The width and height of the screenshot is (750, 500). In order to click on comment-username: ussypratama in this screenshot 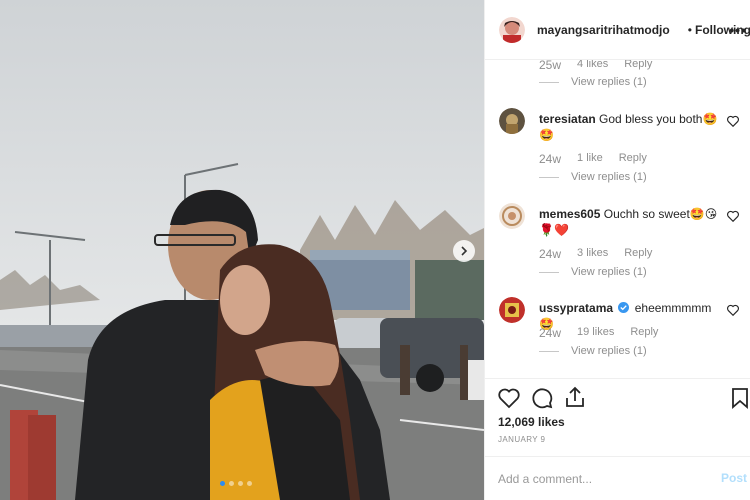, I will do `click(576, 308)`.